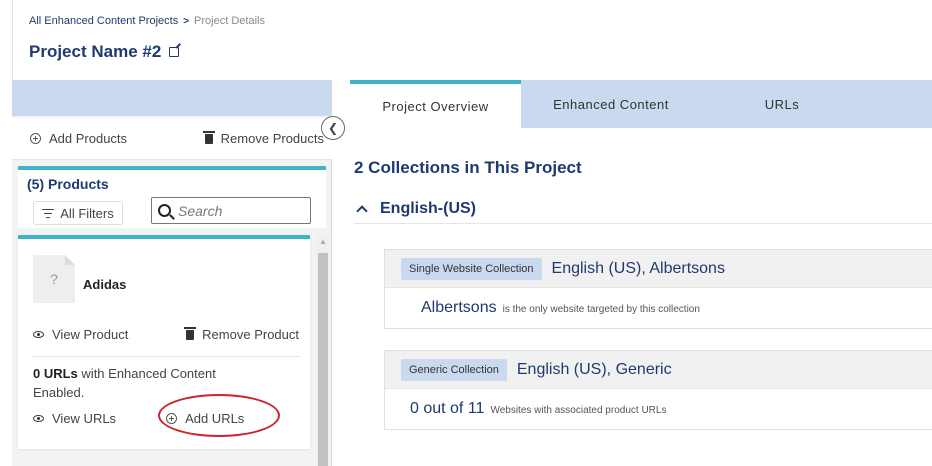 The image size is (932, 466). Describe the element at coordinates (166, 356) in the screenshot. I see `card-divider` at that location.